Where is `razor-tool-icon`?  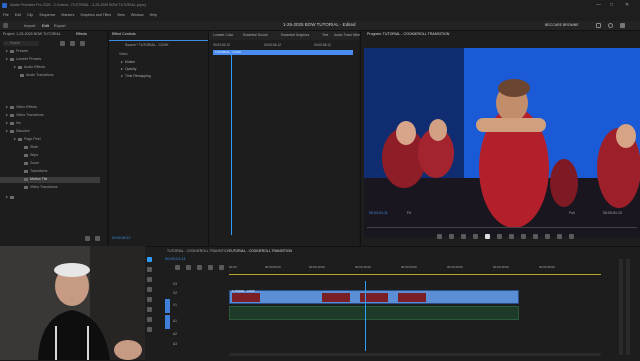 razor-tool-icon is located at coordinates (149, 289).